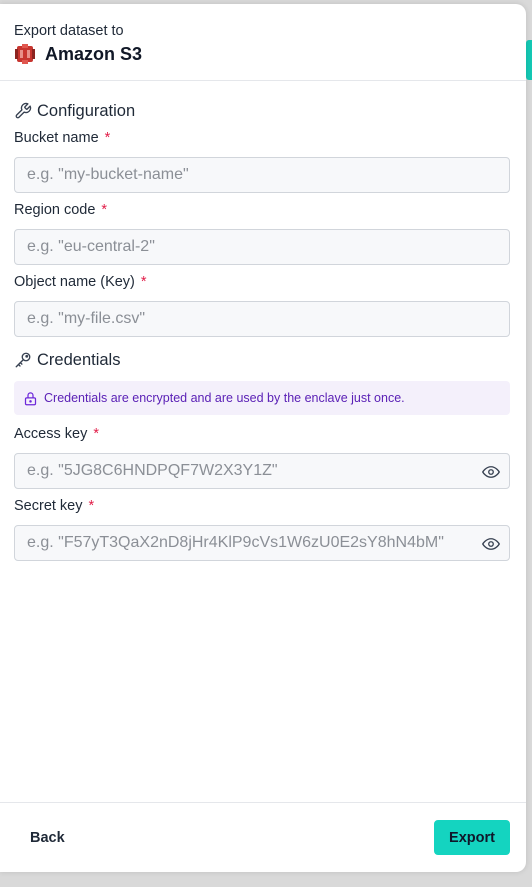 The height and width of the screenshot is (887, 532). Describe the element at coordinates (55, 210) in the screenshot. I see `region-code-label-text: Region code` at that location.